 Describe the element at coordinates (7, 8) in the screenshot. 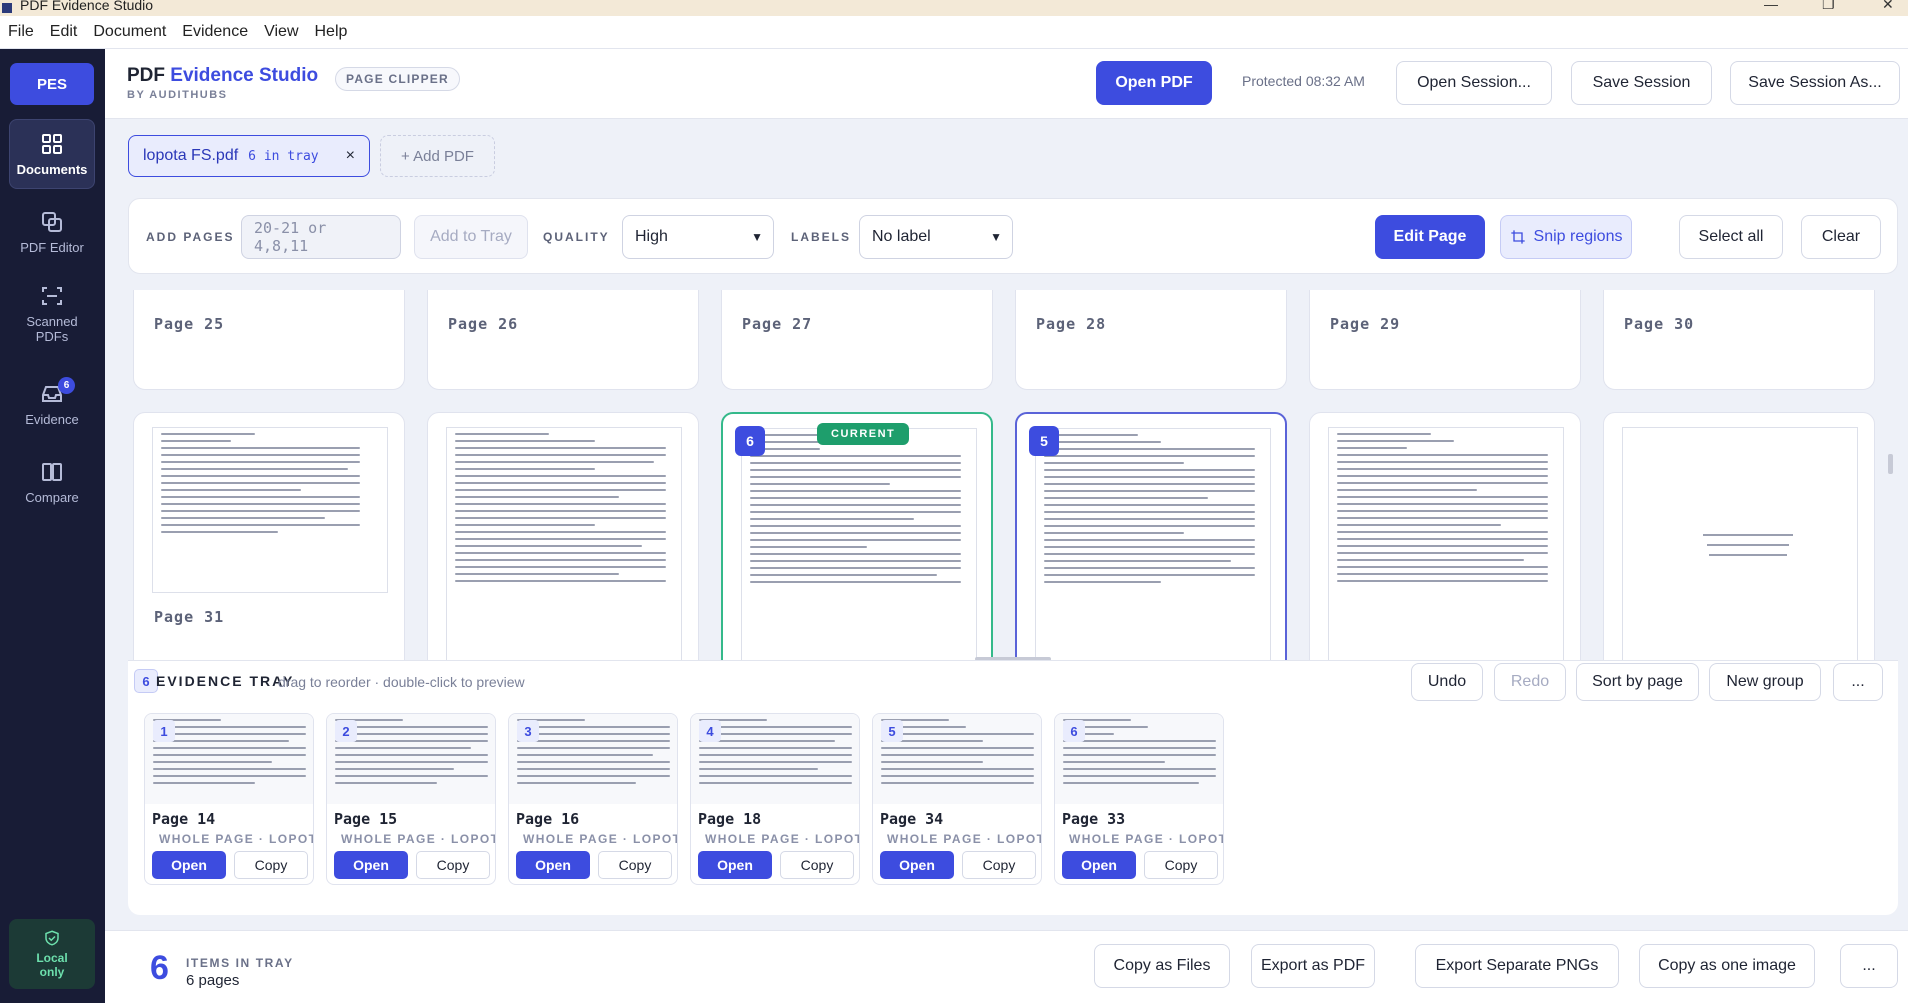

I see `app-icon` at that location.